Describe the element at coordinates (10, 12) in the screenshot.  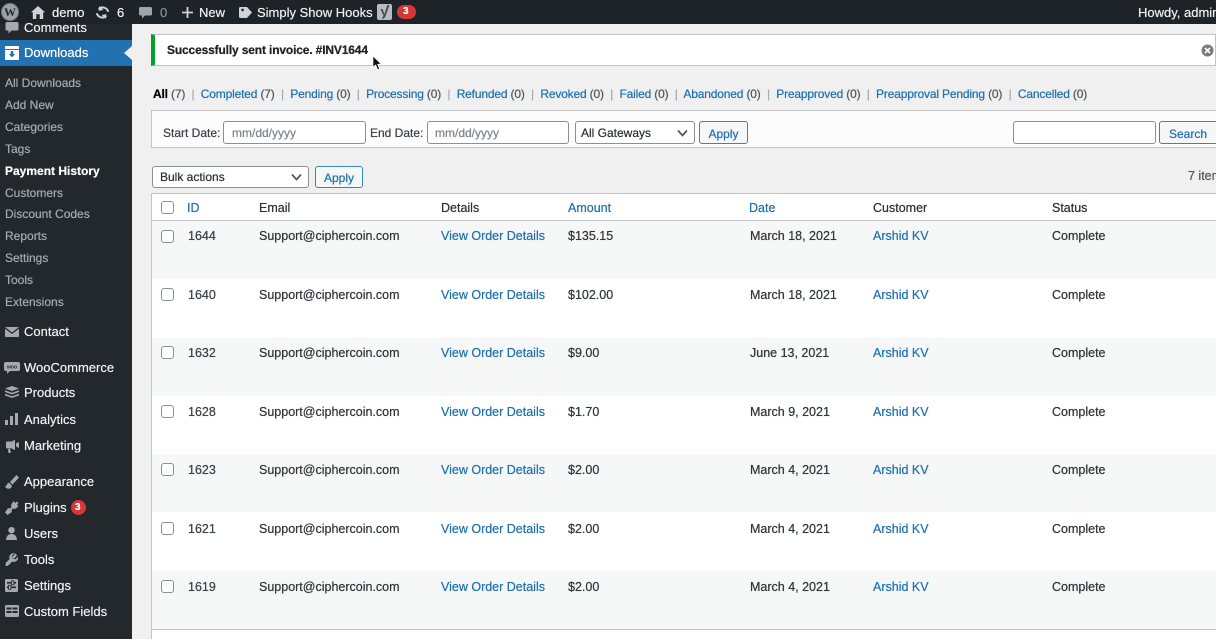
I see `svg-text: W` at that location.